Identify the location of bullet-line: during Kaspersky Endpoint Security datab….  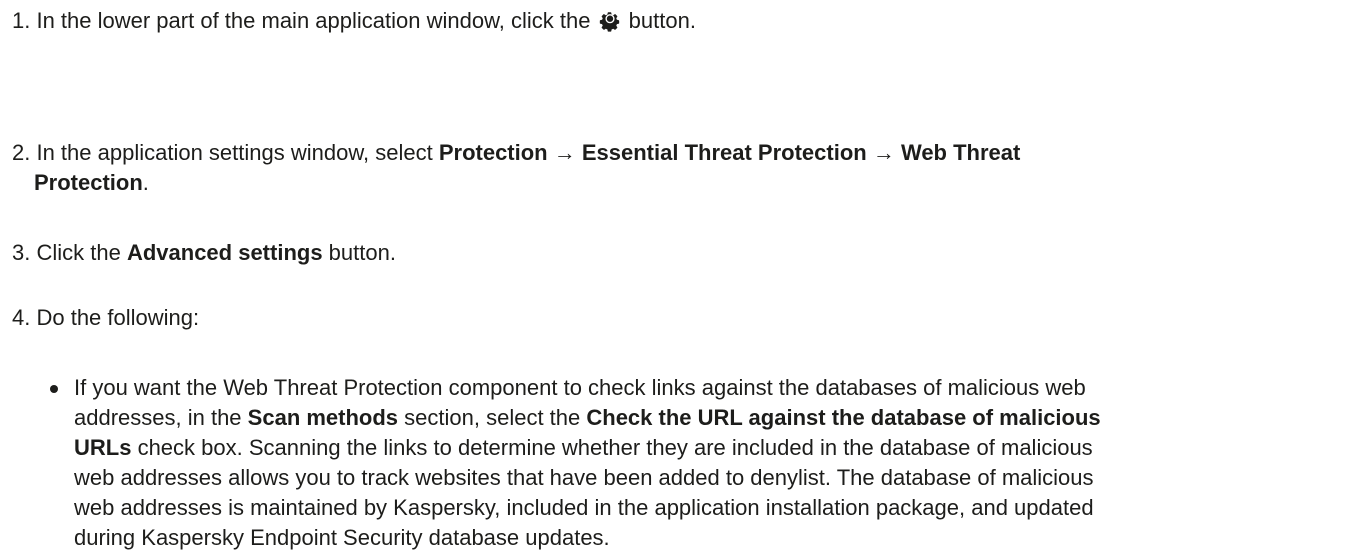
(342, 537).